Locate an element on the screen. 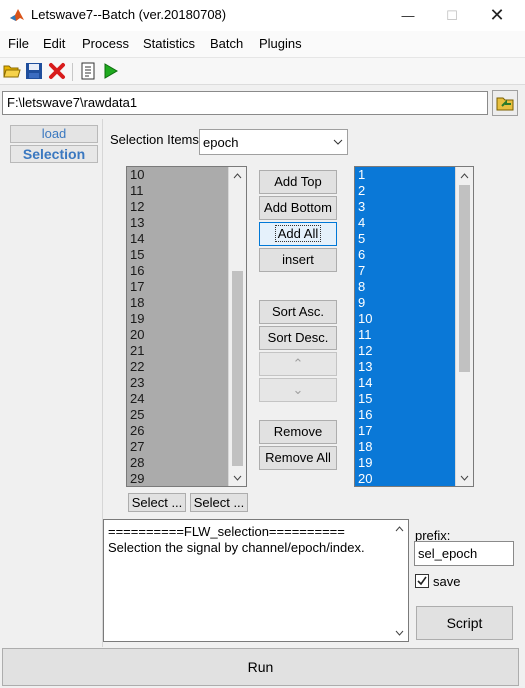 This screenshot has width=525, height=688. window-title: Letswave7--Batch (ver.20180708) is located at coordinates (129, 14).